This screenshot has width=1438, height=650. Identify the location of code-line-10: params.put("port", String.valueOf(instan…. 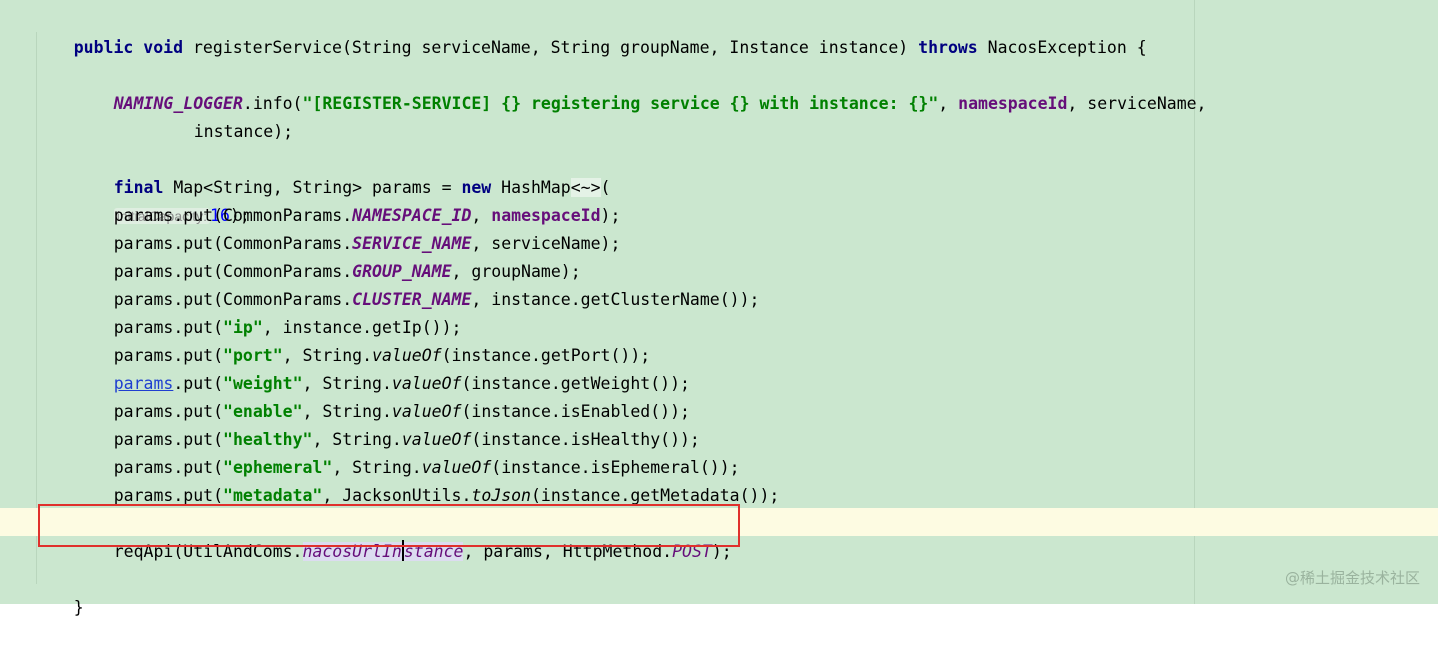
(362, 339).